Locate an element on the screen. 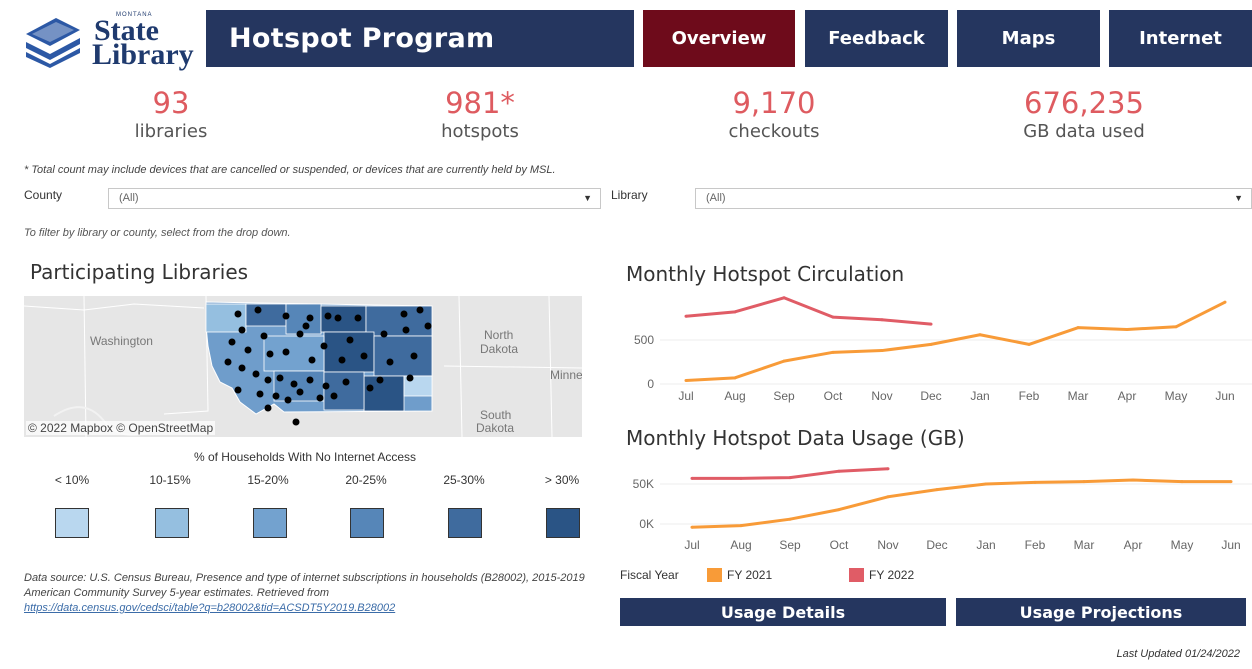 Image resolution: width=1252 pixels, height=669 pixels. map-label-north: North is located at coordinates (499, 335).